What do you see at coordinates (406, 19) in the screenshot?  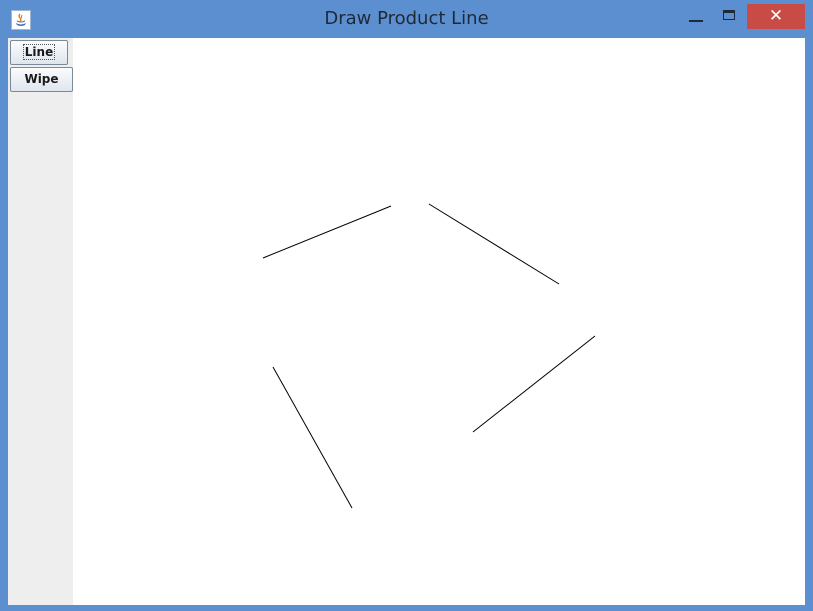 I see `title-bar: Draw Product Line ✕` at bounding box center [406, 19].